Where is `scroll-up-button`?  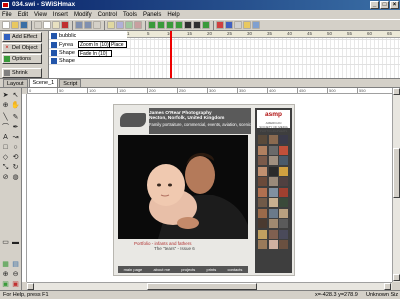
scroll-up-button is located at coordinates (396, 91).